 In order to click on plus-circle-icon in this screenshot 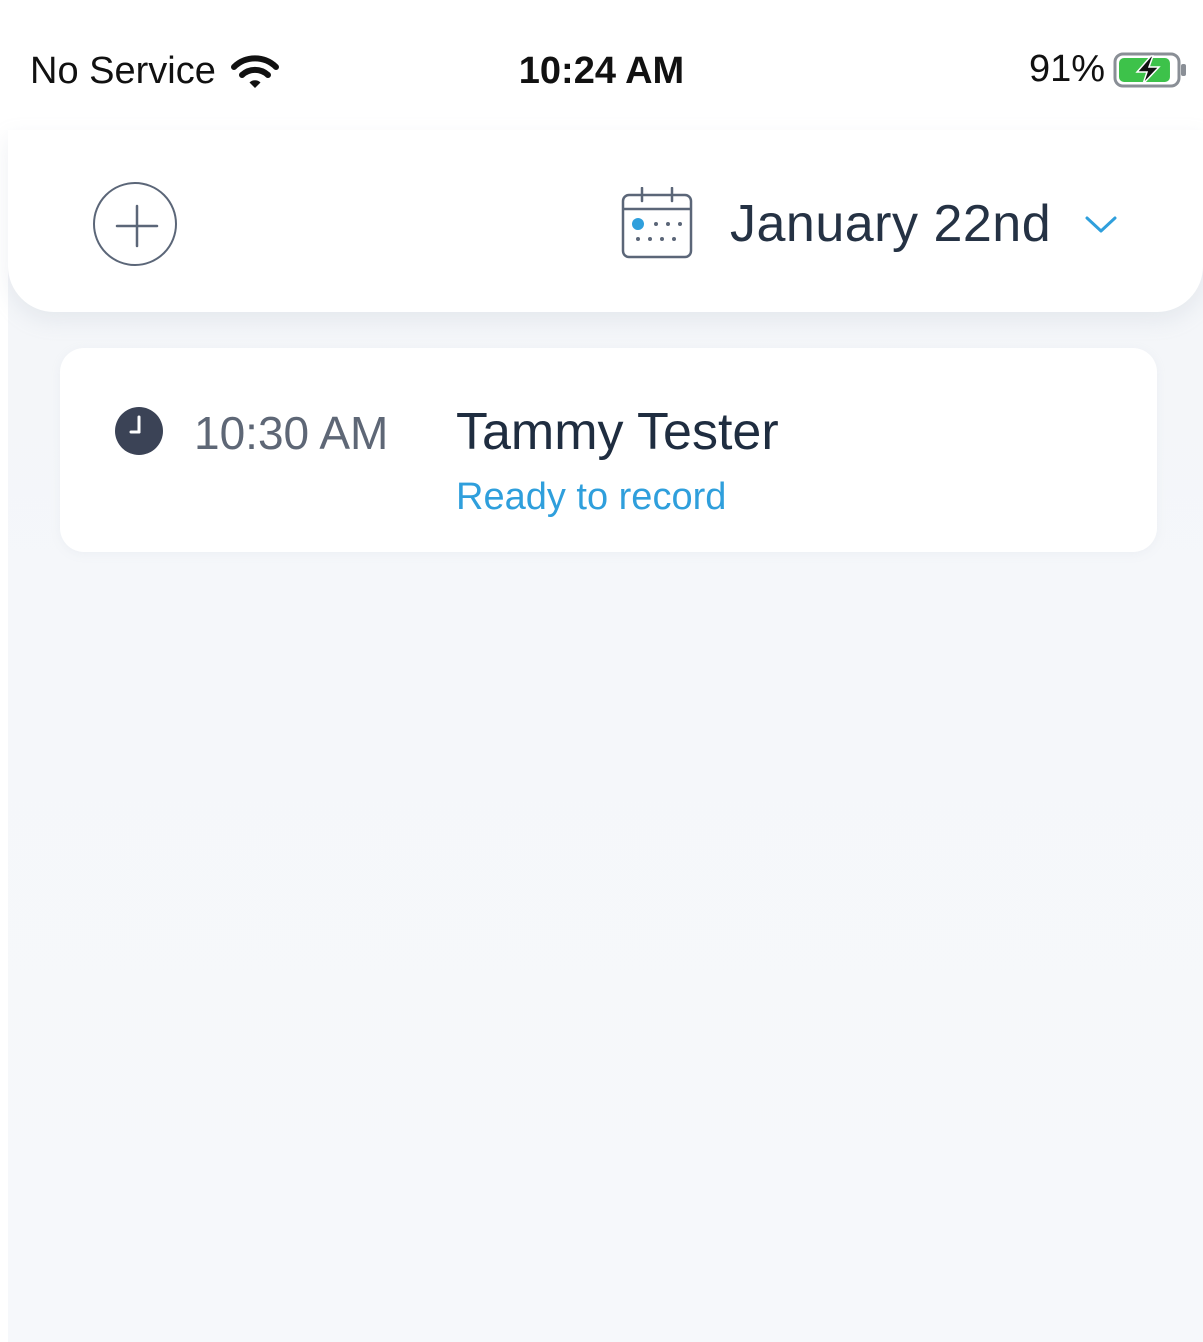, I will do `click(137, 226)`.